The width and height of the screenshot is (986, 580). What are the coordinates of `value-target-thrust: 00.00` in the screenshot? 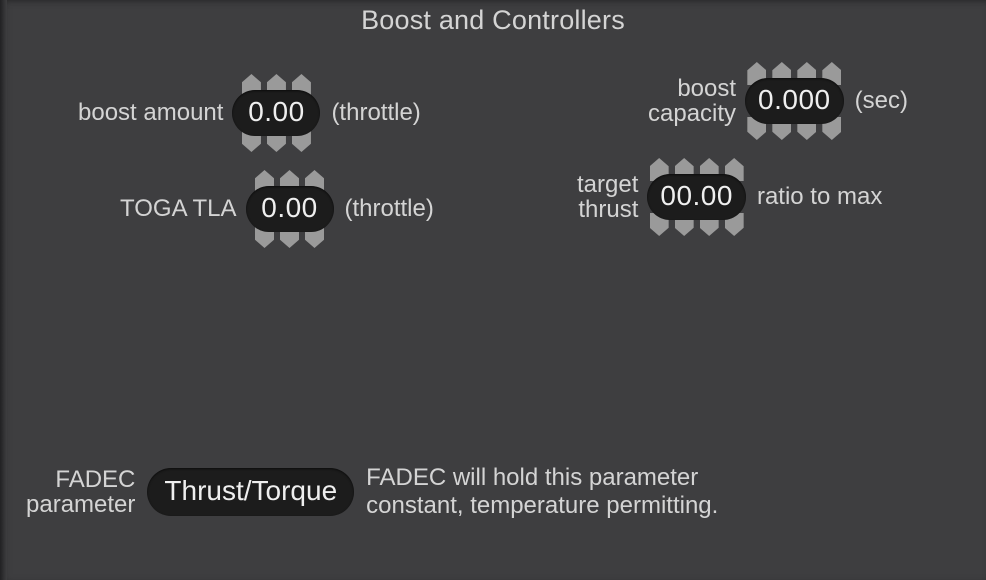 It's located at (696, 197).